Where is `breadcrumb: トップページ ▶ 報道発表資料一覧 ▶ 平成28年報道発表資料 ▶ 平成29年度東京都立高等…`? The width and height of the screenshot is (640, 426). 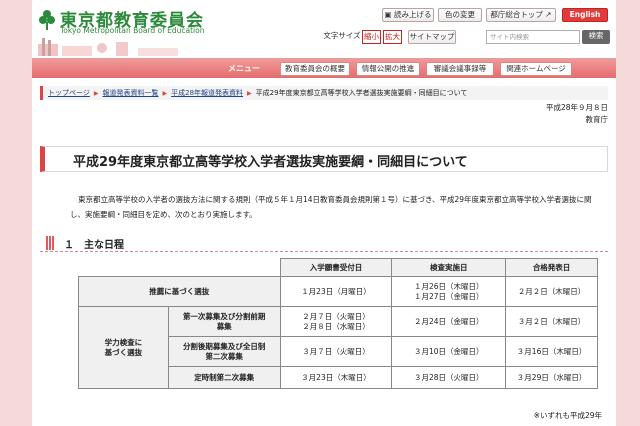 breadcrumb: トップページ ▶ 報道発表資料一覧 ▶ 平成28年報道発表資料 ▶ 平成29年度東京都立高等… is located at coordinates (324, 93).